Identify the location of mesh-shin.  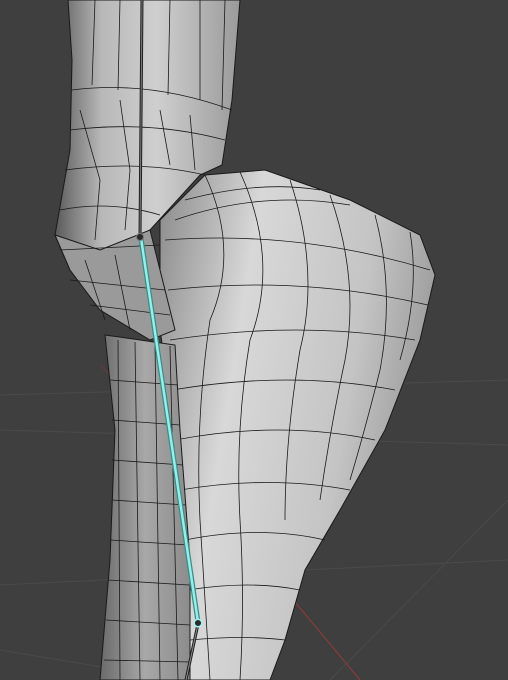
(145, 507).